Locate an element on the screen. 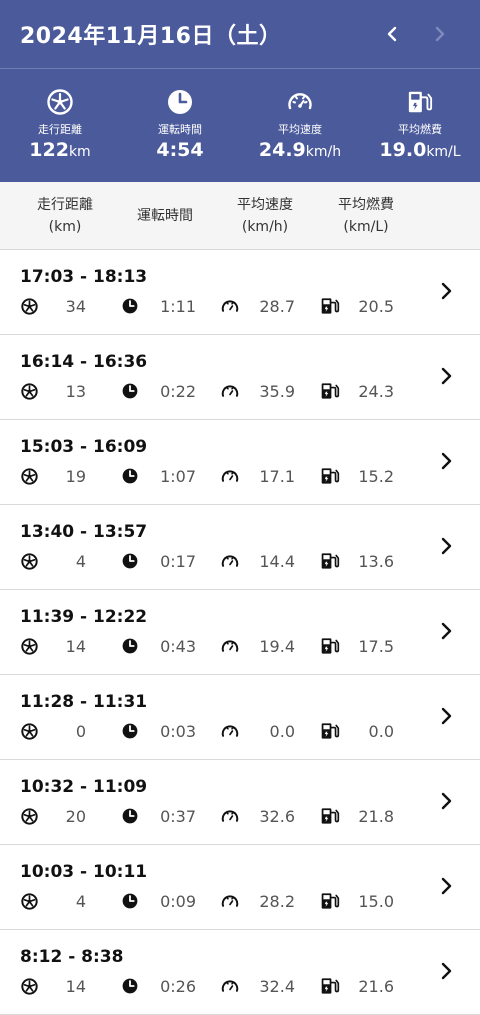  trip-speed: 35.9 is located at coordinates (258, 391).